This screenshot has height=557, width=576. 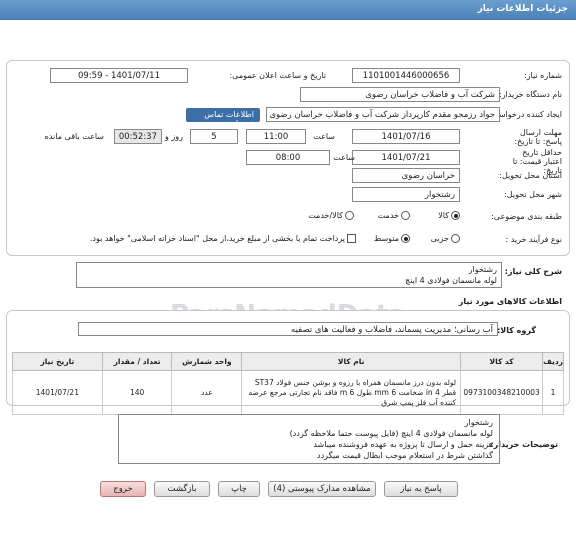 I want to click on deadline-time-label: ساعت, so click(x=324, y=136).